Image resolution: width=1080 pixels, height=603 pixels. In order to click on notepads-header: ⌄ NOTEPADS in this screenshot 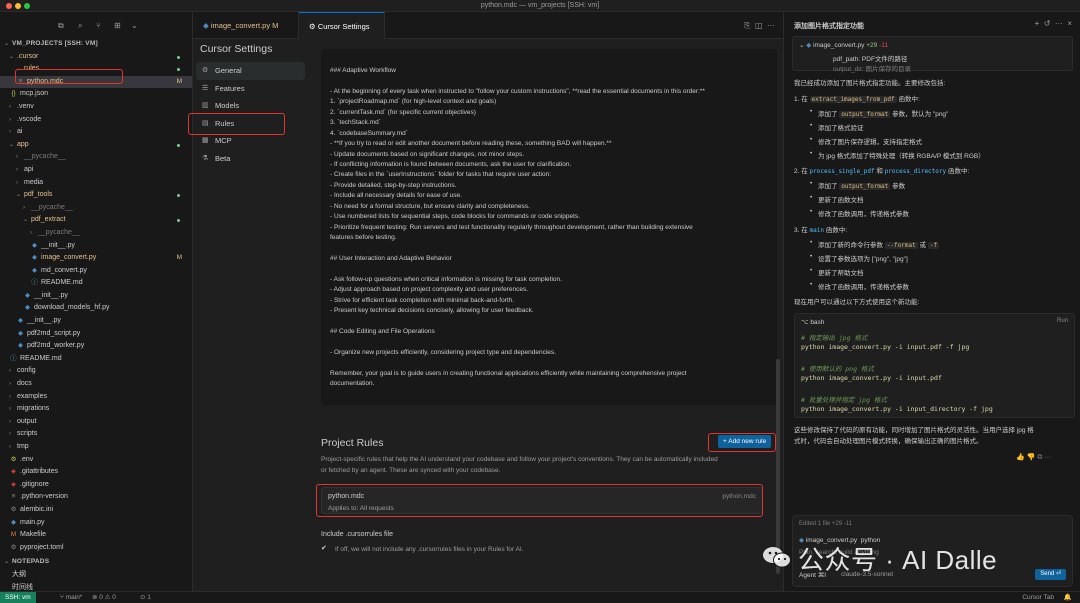, I will do `click(96, 562)`.